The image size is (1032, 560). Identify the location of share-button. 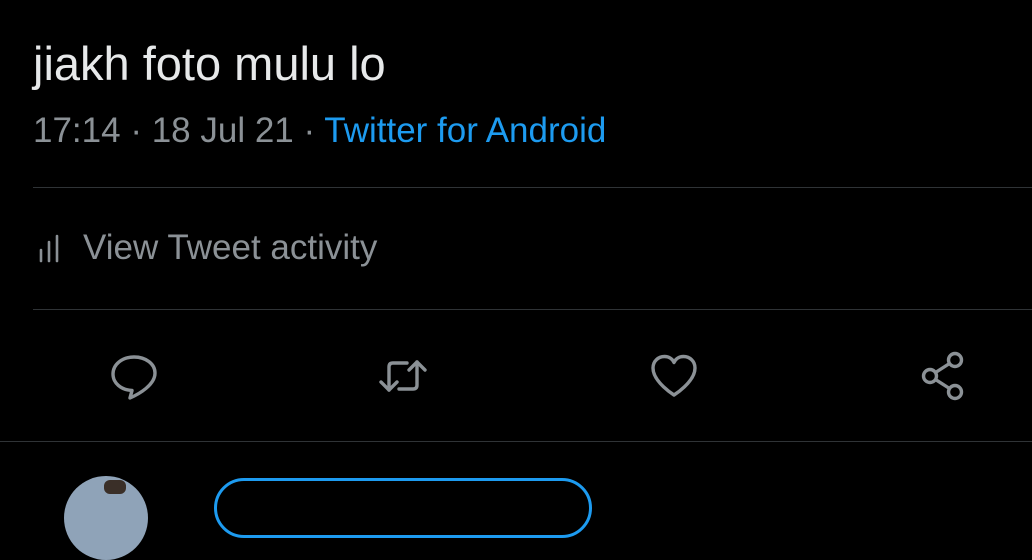
(944, 376).